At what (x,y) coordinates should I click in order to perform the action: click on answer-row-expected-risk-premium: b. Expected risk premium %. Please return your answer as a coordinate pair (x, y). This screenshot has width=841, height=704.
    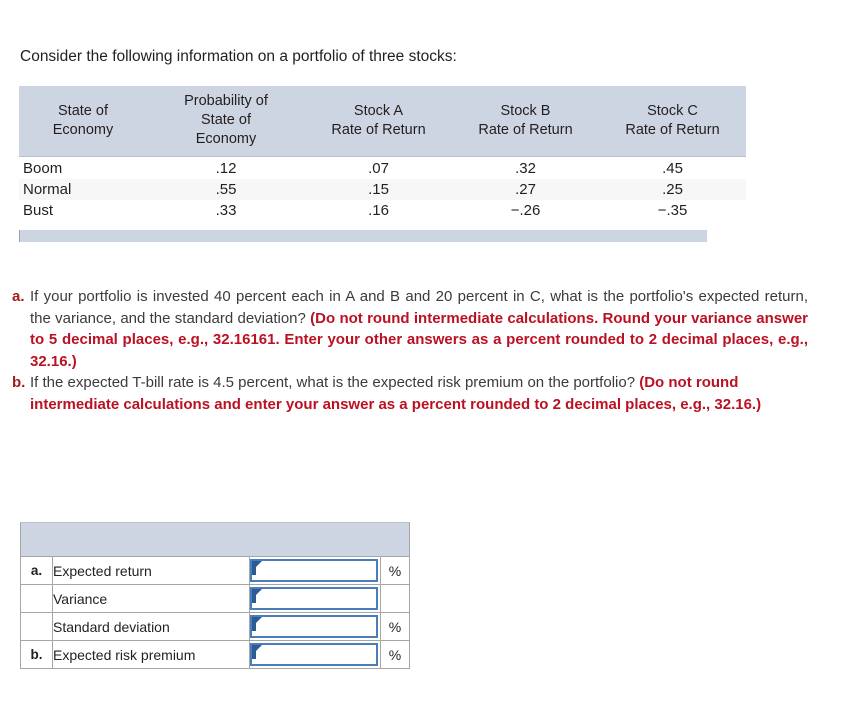
    Looking at the image, I should click on (215, 654).